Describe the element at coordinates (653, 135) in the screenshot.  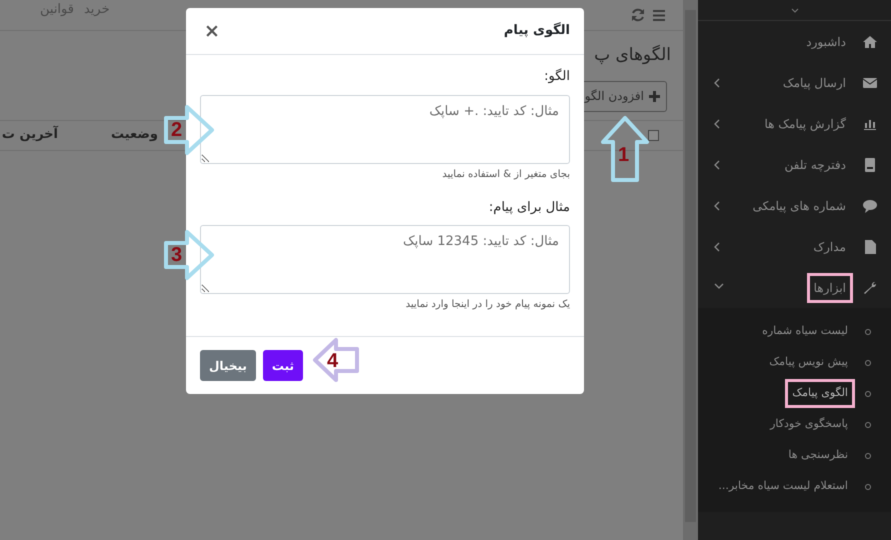
I see `checkbox` at that location.